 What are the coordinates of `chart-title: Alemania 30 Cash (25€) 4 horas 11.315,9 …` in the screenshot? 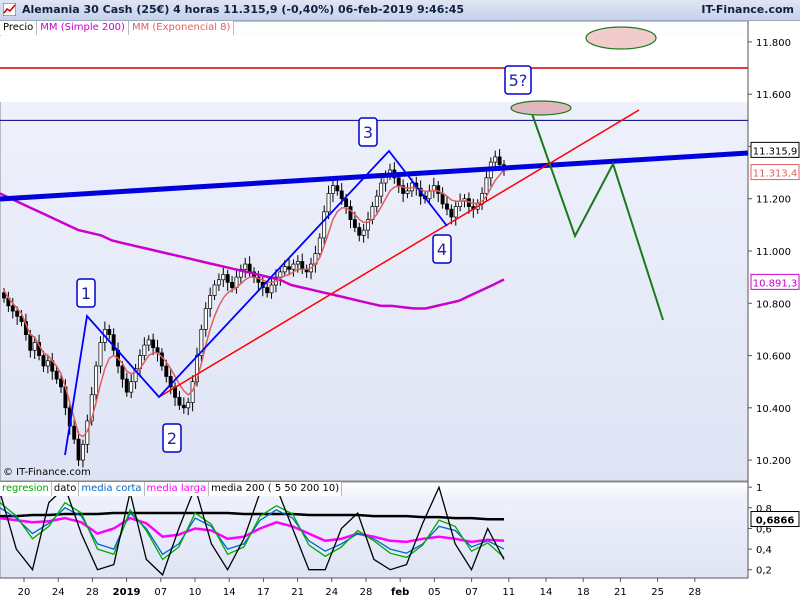 It's located at (243, 9).